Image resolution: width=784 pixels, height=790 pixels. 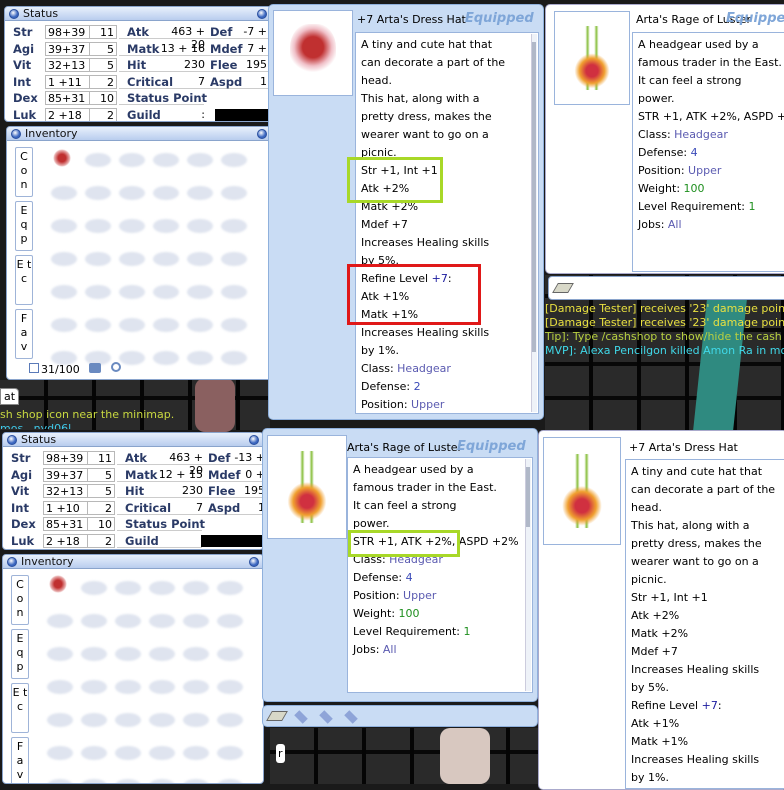 What do you see at coordinates (277, 716) in the screenshot?
I see `chat-options-icon` at bounding box center [277, 716].